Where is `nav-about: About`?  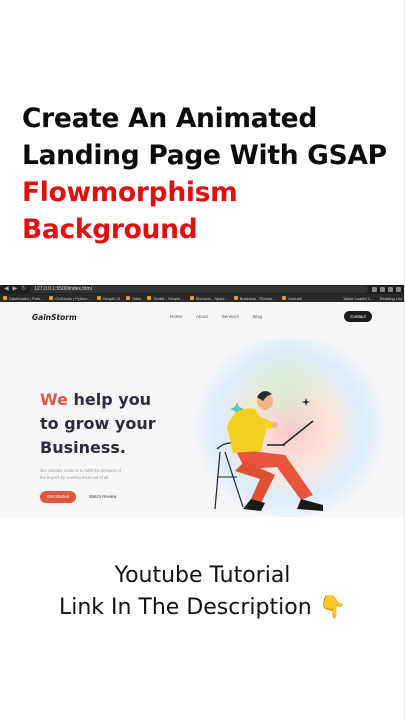 nav-about: About is located at coordinates (202, 316).